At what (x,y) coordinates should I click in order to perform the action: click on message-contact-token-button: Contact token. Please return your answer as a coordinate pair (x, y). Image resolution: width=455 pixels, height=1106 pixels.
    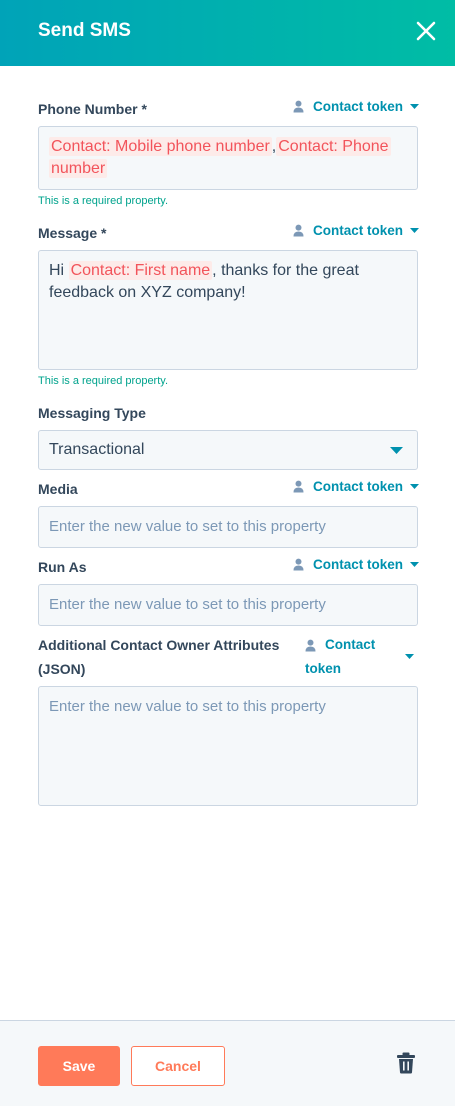
    Looking at the image, I should click on (356, 230).